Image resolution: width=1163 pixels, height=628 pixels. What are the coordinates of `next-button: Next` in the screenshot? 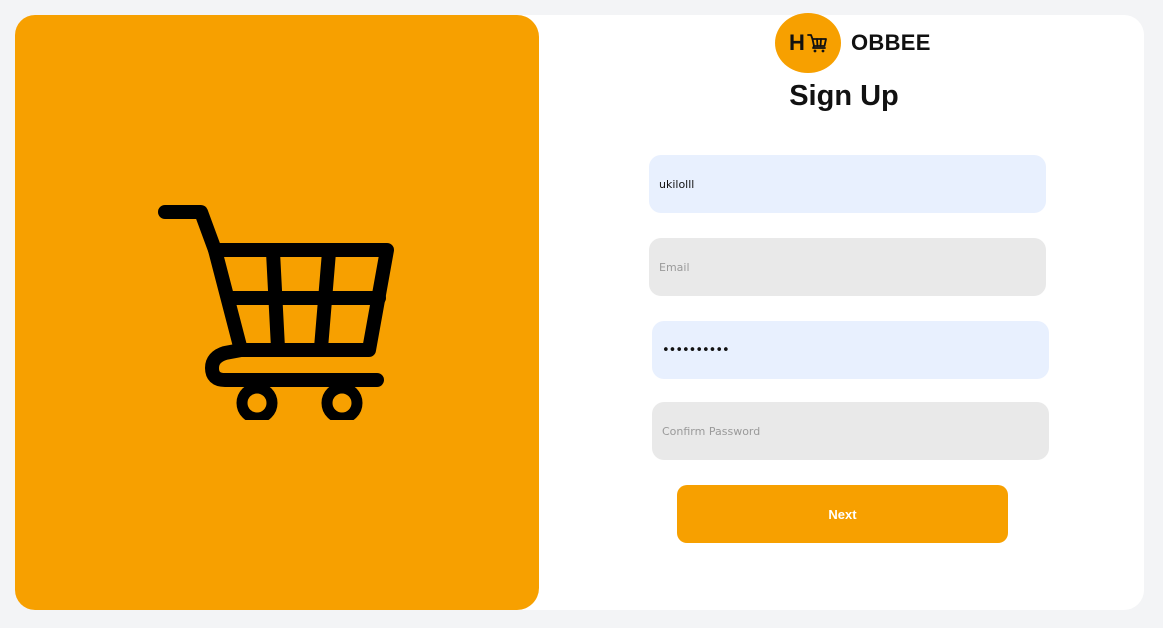 It's located at (842, 514).